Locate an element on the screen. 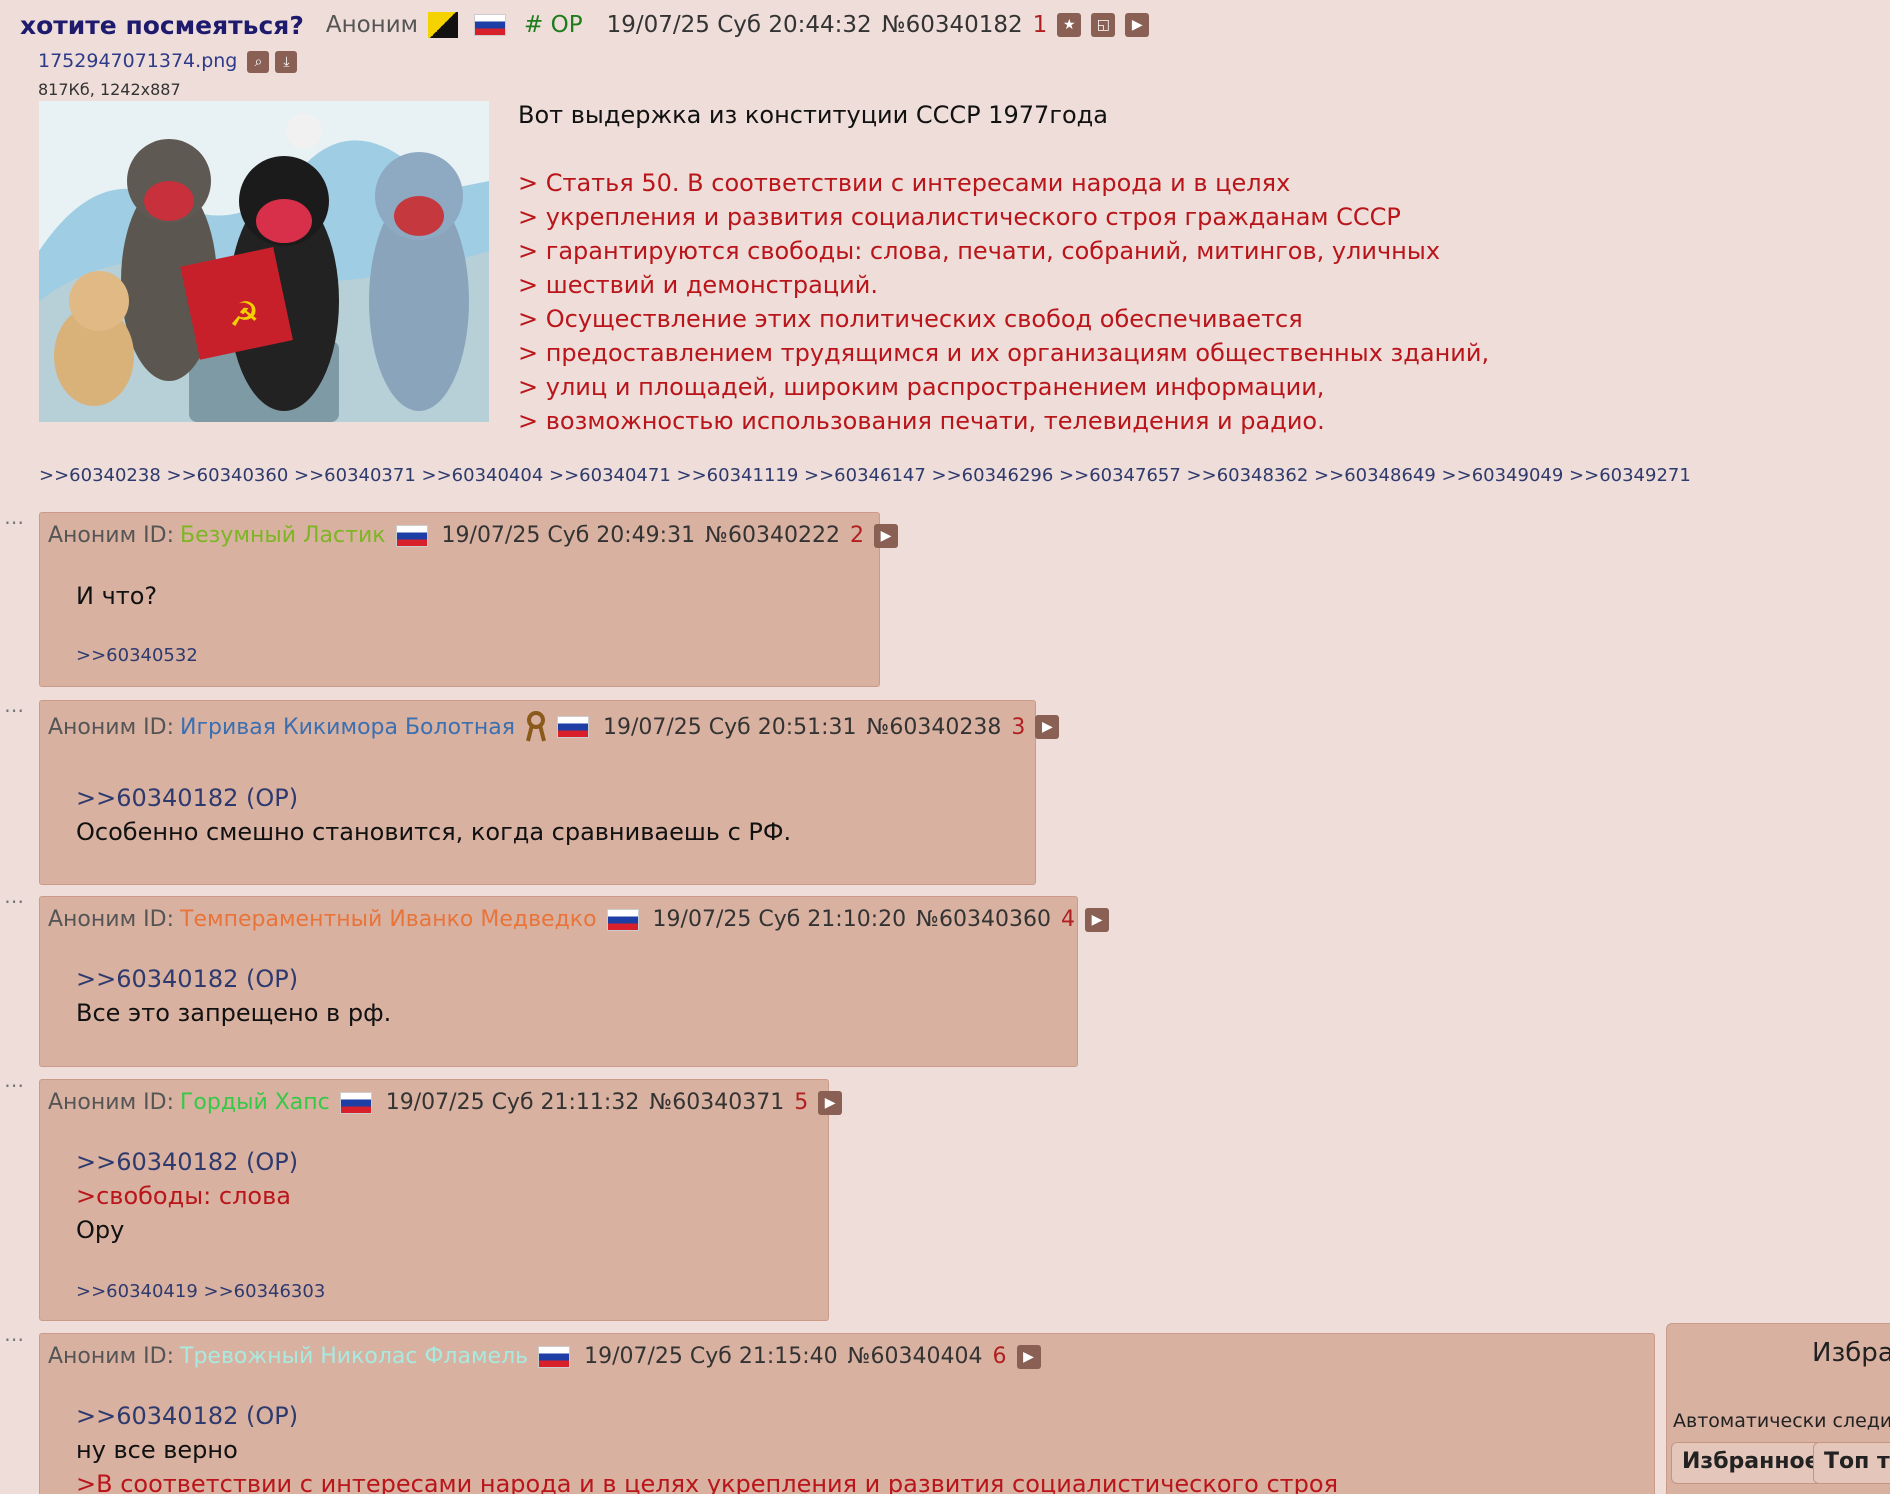 Image resolution: width=1890 pixels, height=1494 pixels. post-text: Ору is located at coordinates (100, 1230).